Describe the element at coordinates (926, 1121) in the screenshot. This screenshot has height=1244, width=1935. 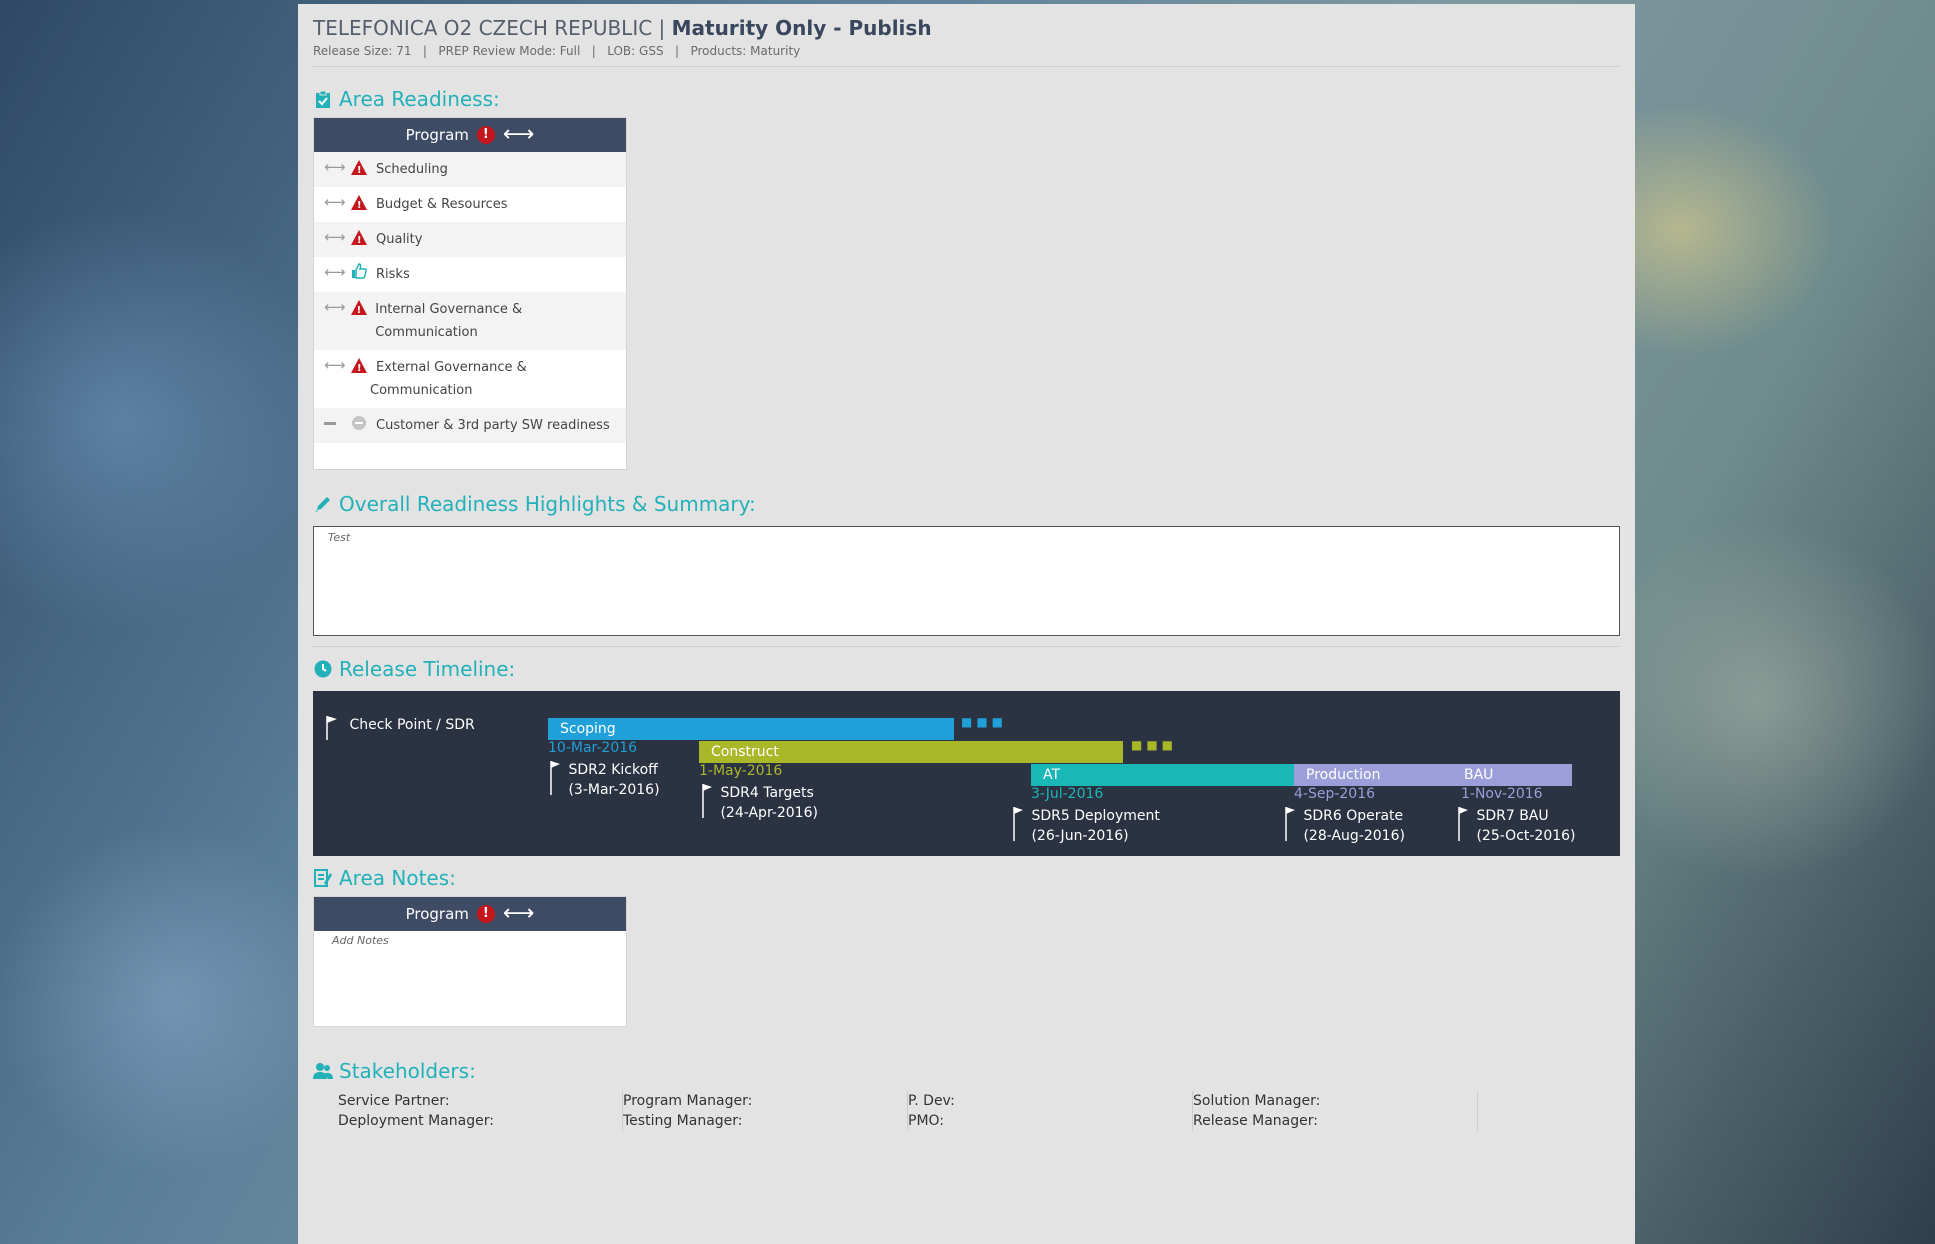
I see `stakeholder-label: PMO:` at that location.